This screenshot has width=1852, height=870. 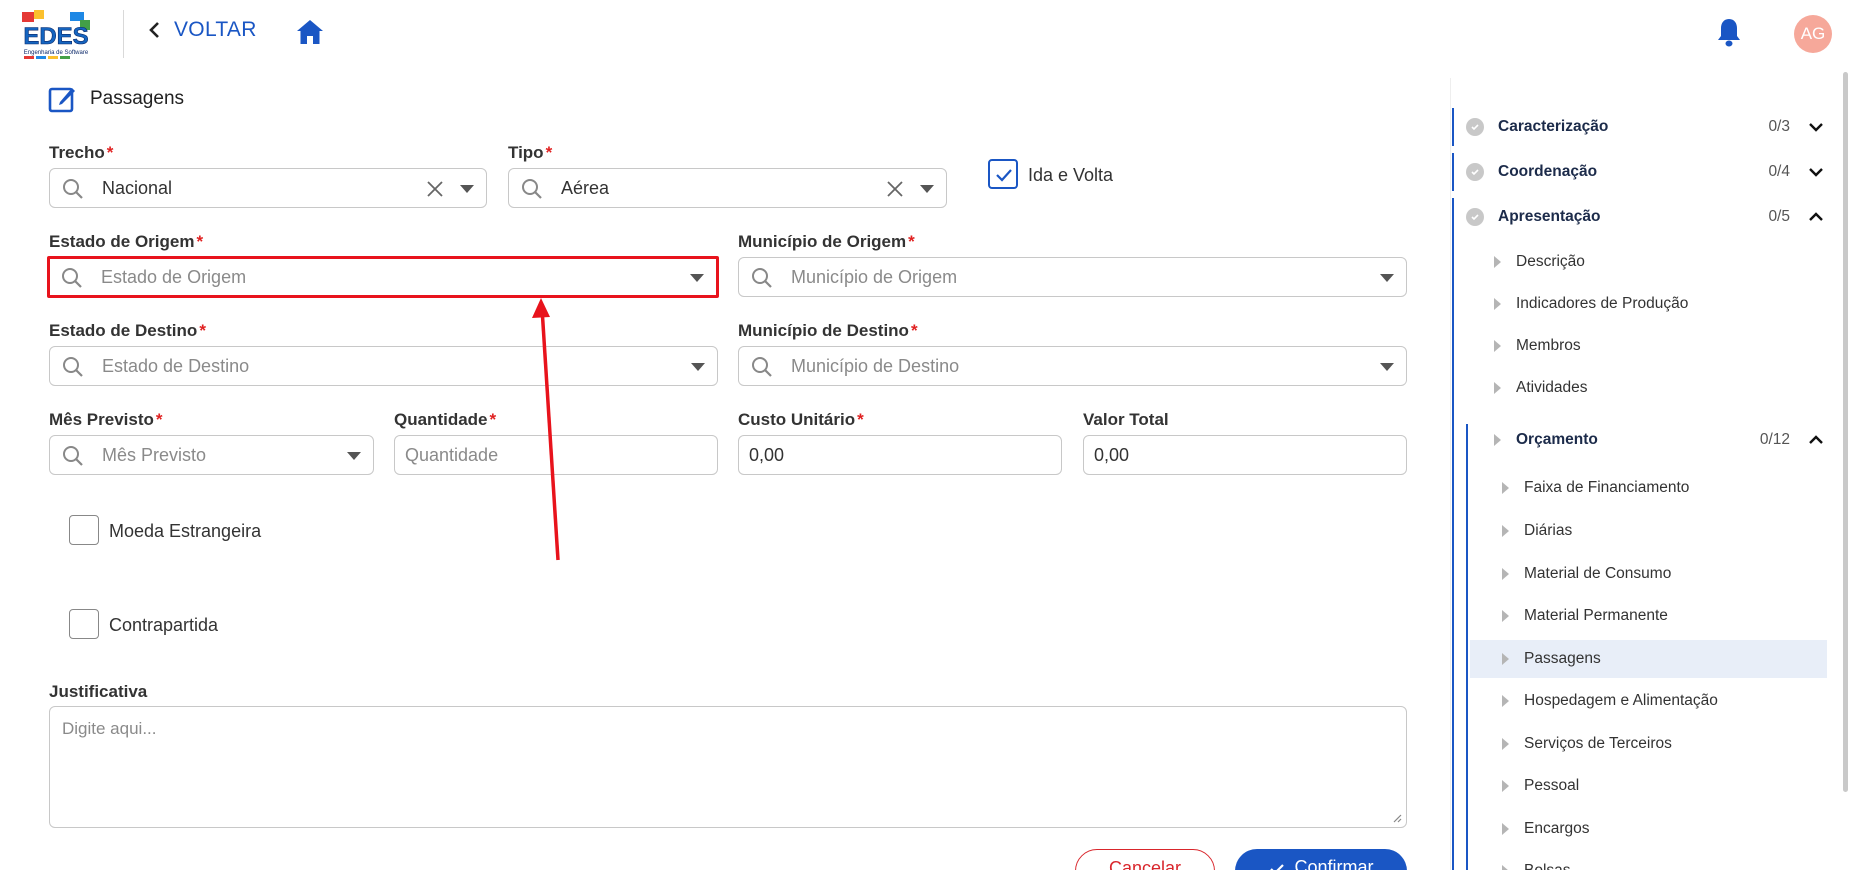 I want to click on estado-destino-placeholder: Estado de Destino, so click(x=176, y=365).